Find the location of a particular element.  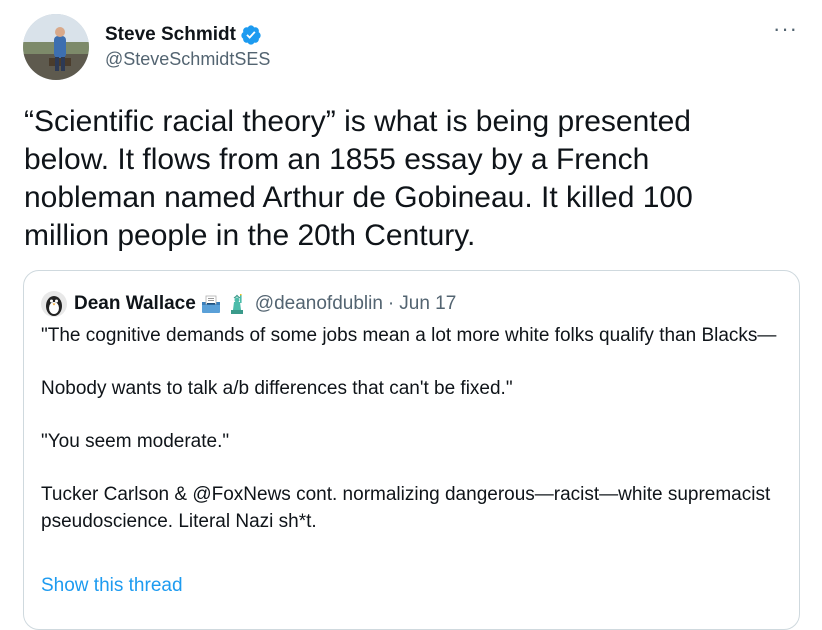

quoted-date: Jun 17 is located at coordinates (427, 304).